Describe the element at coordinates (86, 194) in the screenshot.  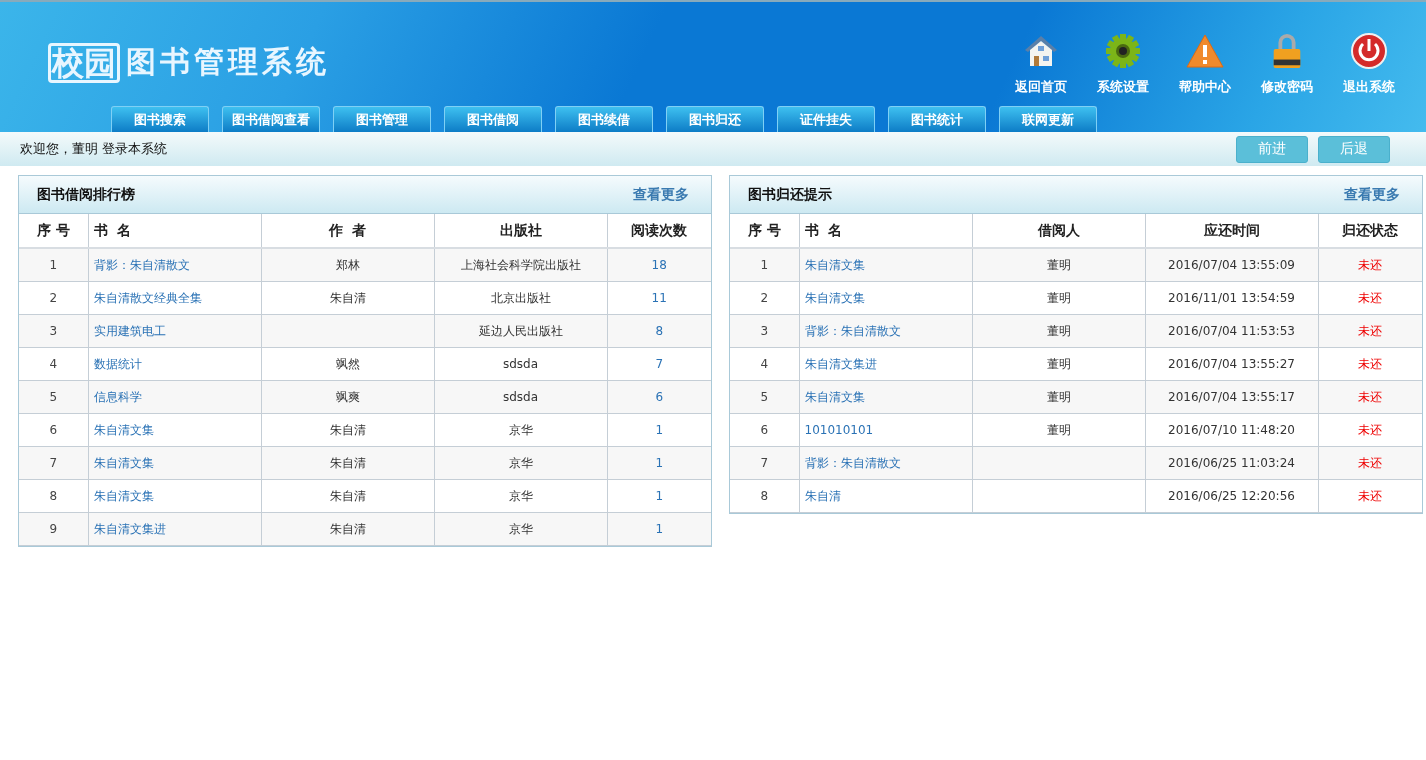
I see `panel-title: 图书借阅排行榜` at that location.